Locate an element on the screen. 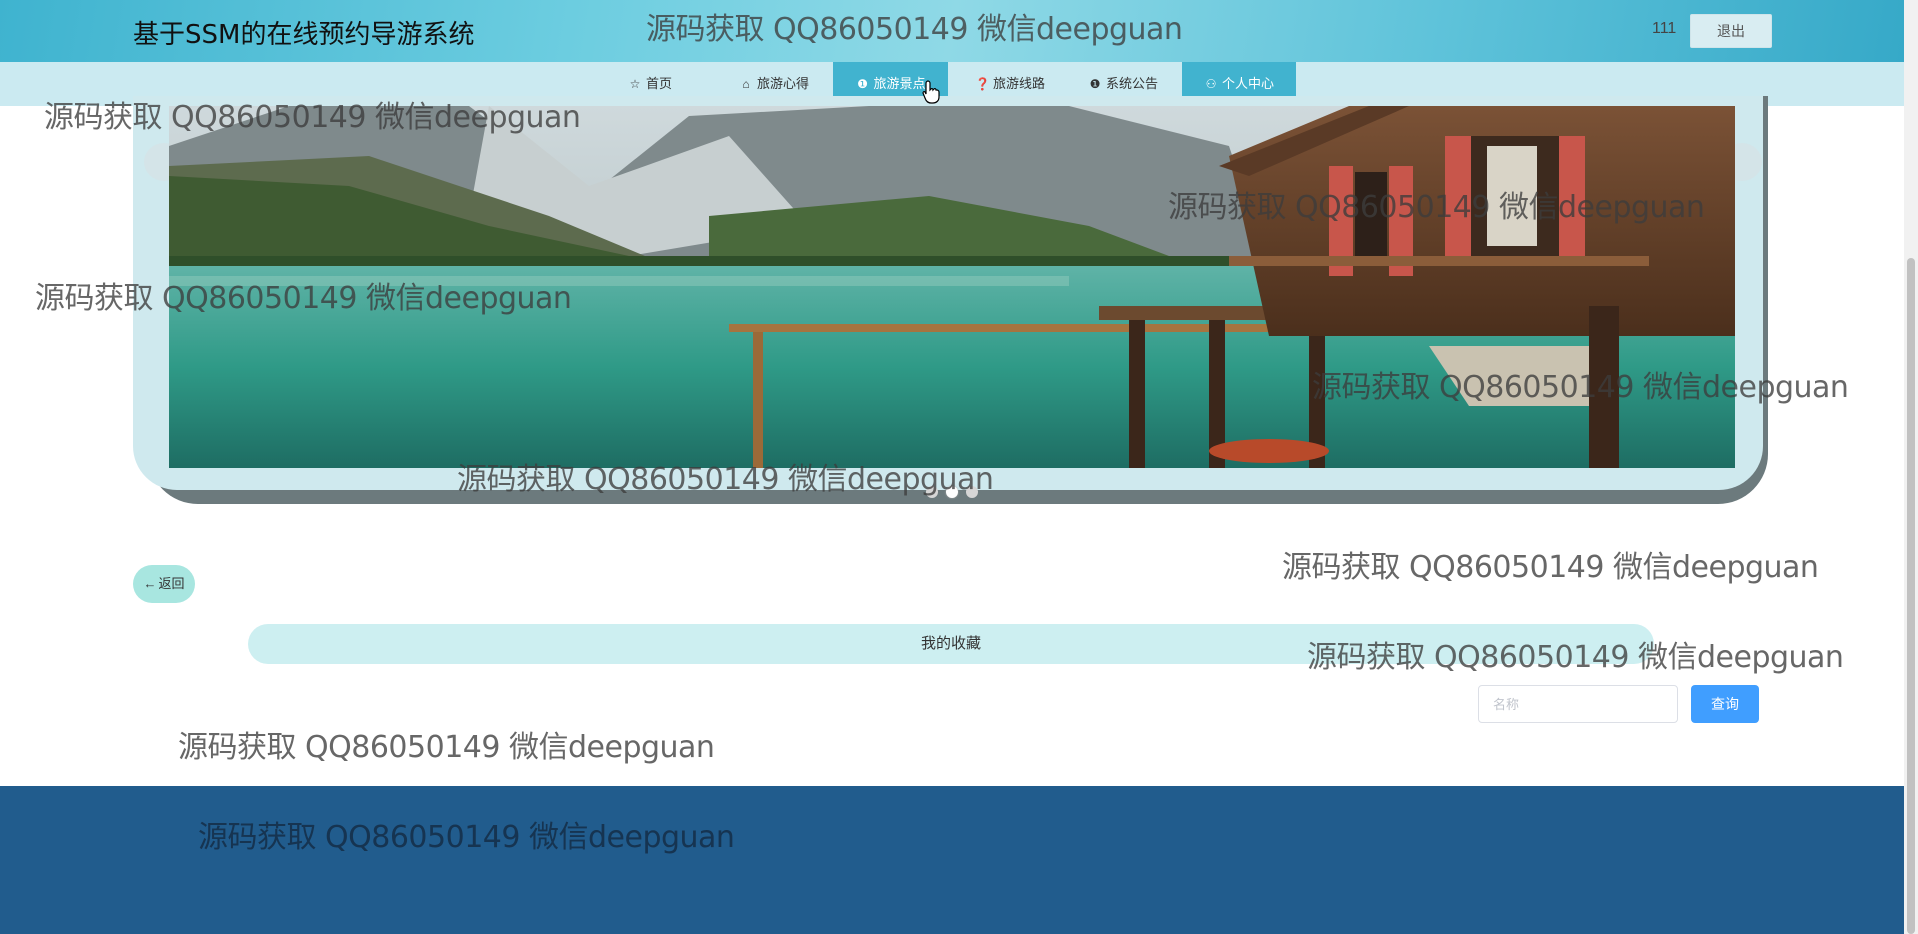 The width and height of the screenshot is (1918, 934). nav-item-label: 旅游线路 is located at coordinates (1018, 83).